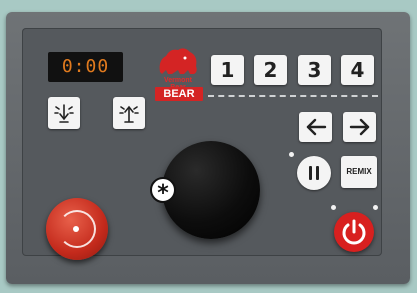 The height and width of the screenshot is (293, 417). I want to click on remix-button: REMIX, so click(359, 172).